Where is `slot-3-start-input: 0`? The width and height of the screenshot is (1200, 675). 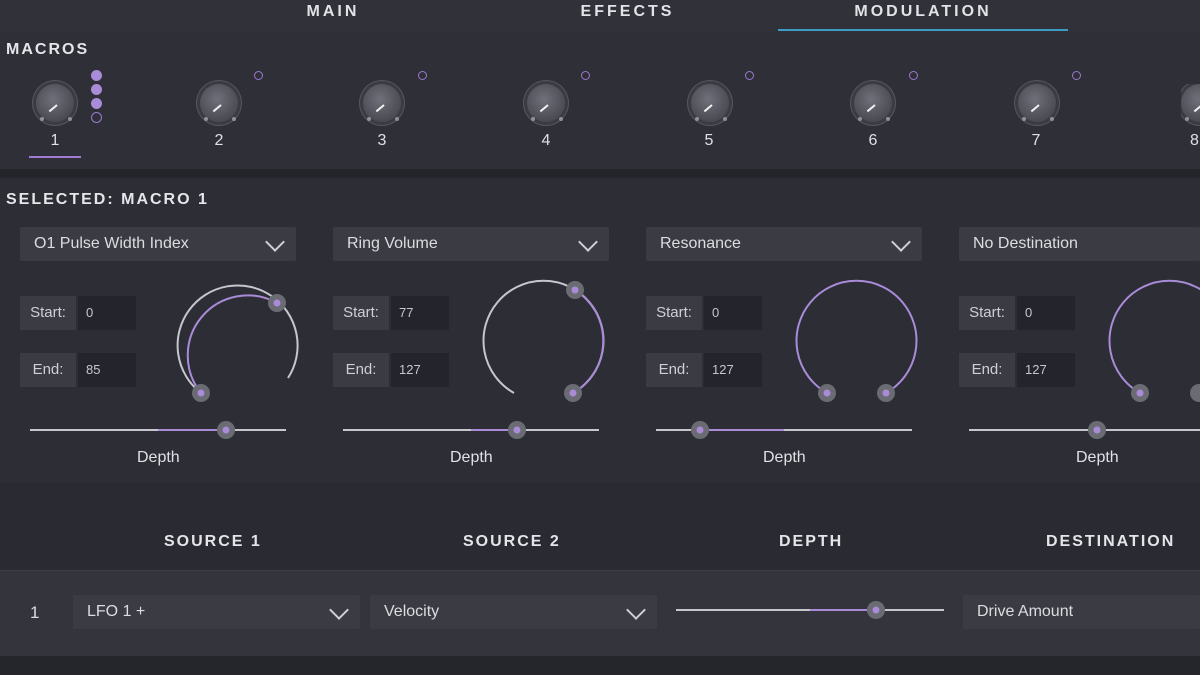 slot-3-start-input: 0 is located at coordinates (733, 313).